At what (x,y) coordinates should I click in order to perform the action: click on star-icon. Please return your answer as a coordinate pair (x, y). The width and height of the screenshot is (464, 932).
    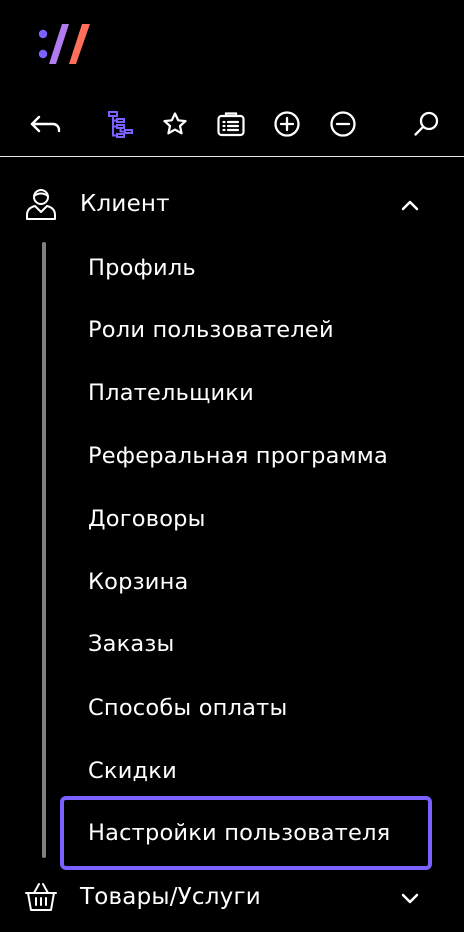
    Looking at the image, I should click on (175, 124).